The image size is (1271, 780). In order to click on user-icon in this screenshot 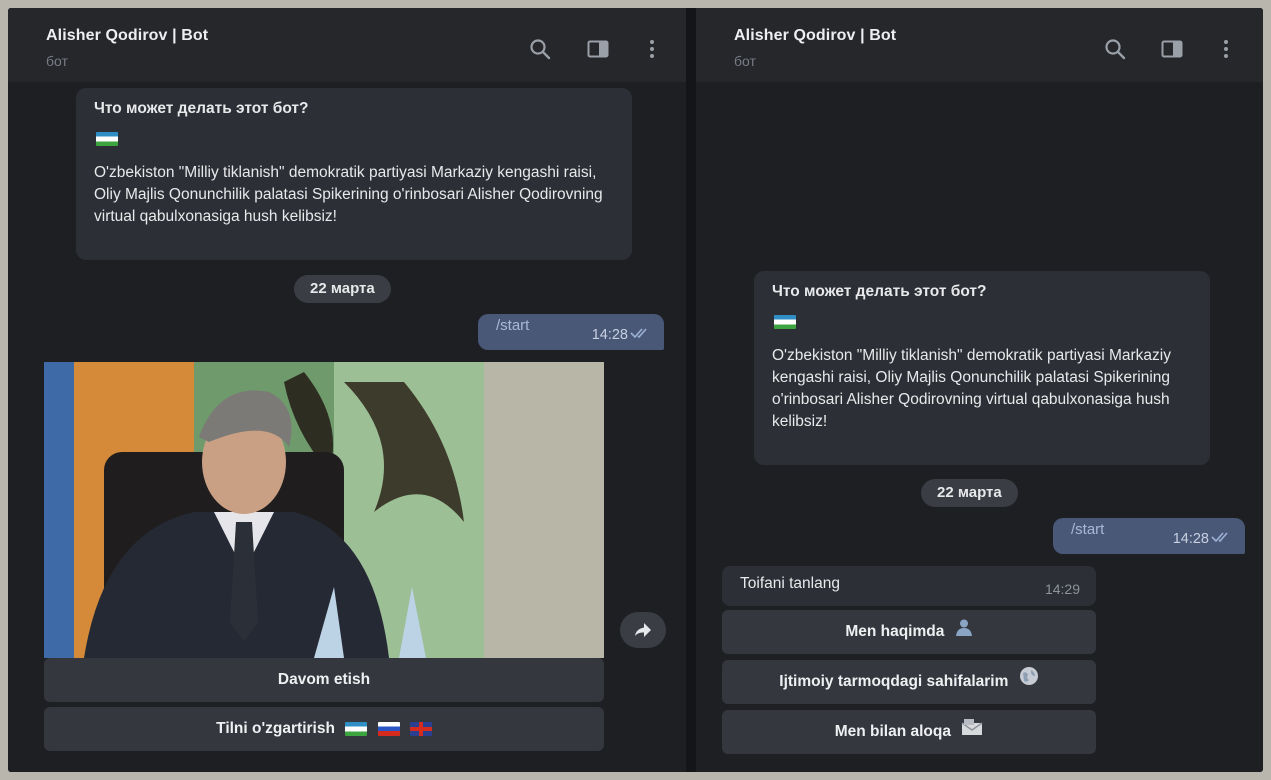, I will do `click(964, 632)`.